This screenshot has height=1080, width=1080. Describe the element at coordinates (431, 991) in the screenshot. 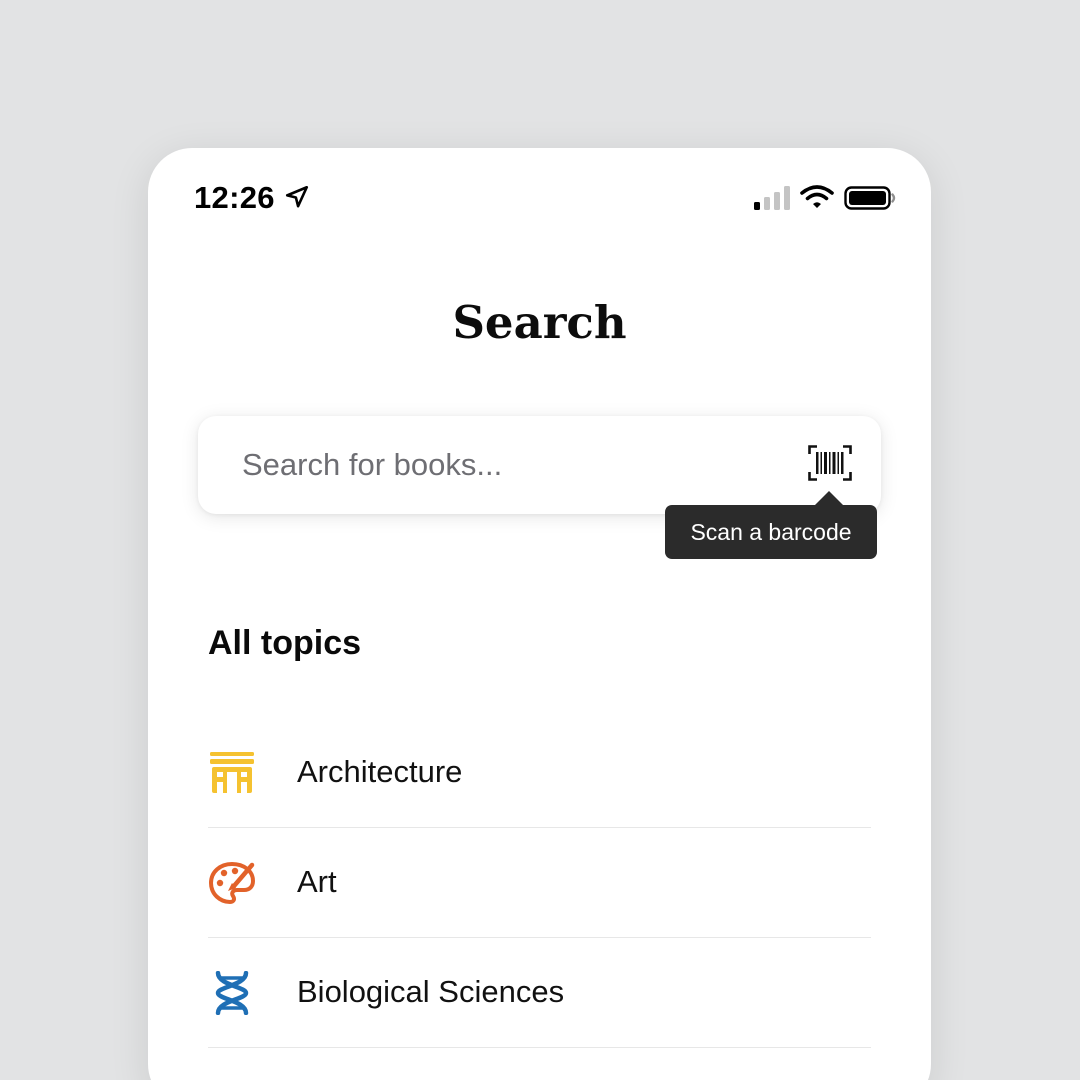

I see `topic-label: Biological Sciences` at that location.